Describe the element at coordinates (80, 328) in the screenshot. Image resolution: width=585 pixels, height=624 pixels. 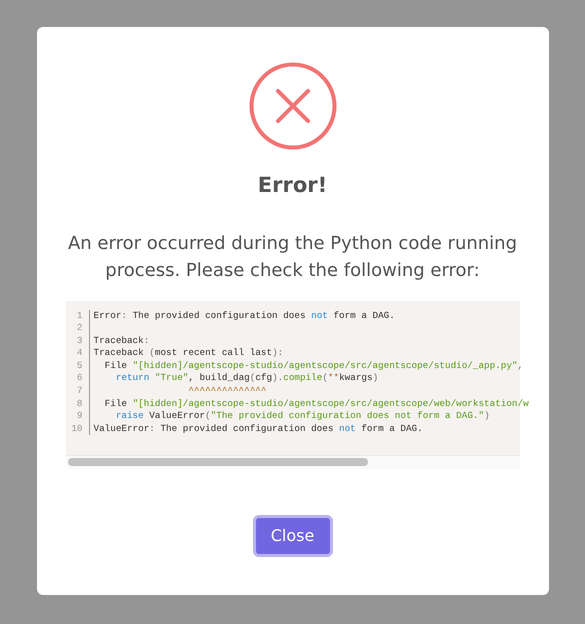
I see `line-number: 2` at that location.